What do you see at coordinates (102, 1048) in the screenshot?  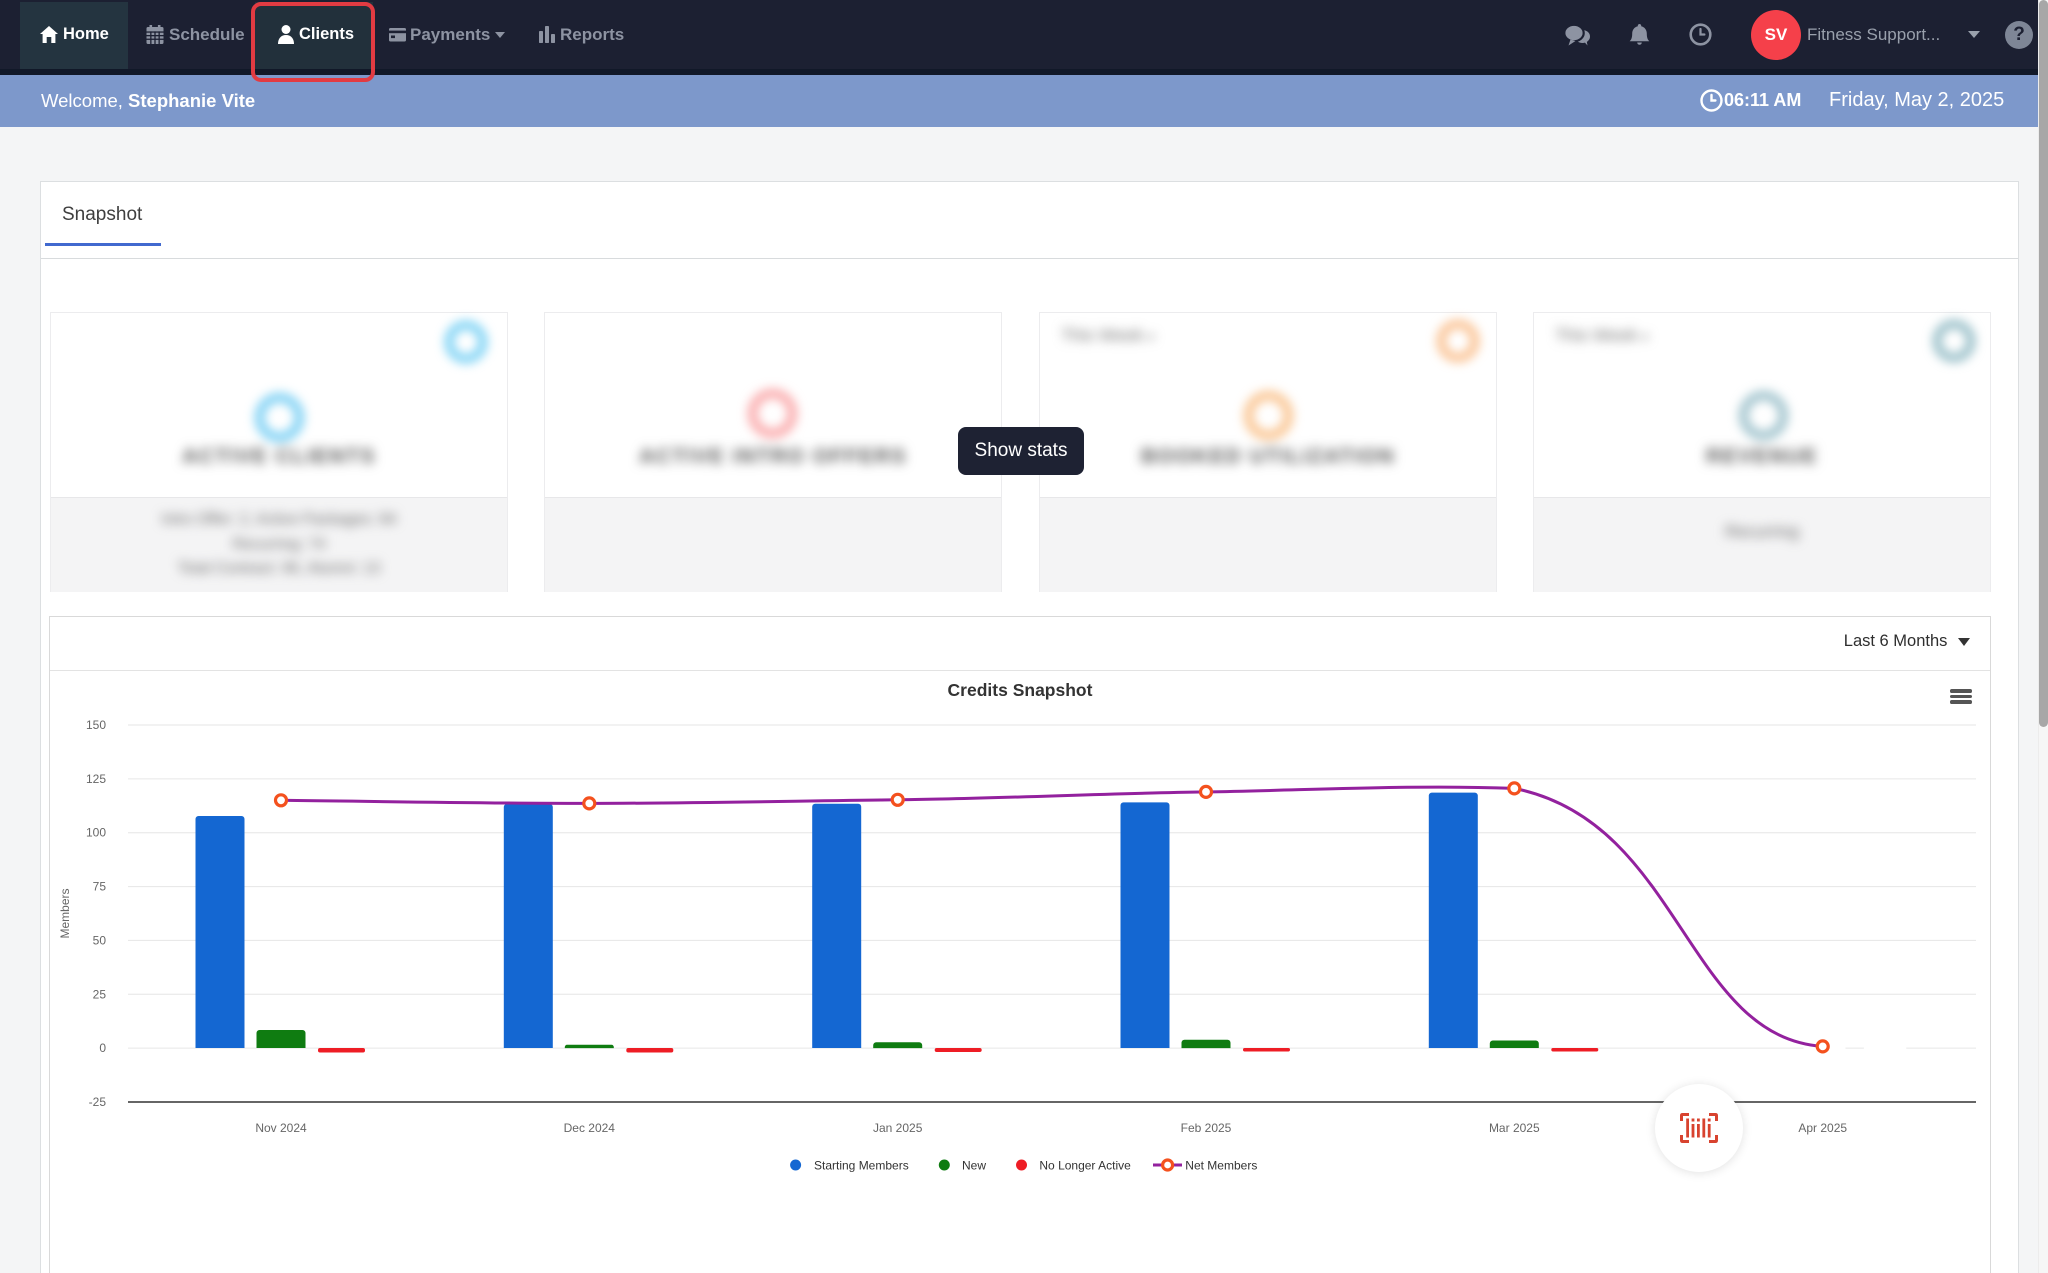 I see `svg-text: 0` at bounding box center [102, 1048].